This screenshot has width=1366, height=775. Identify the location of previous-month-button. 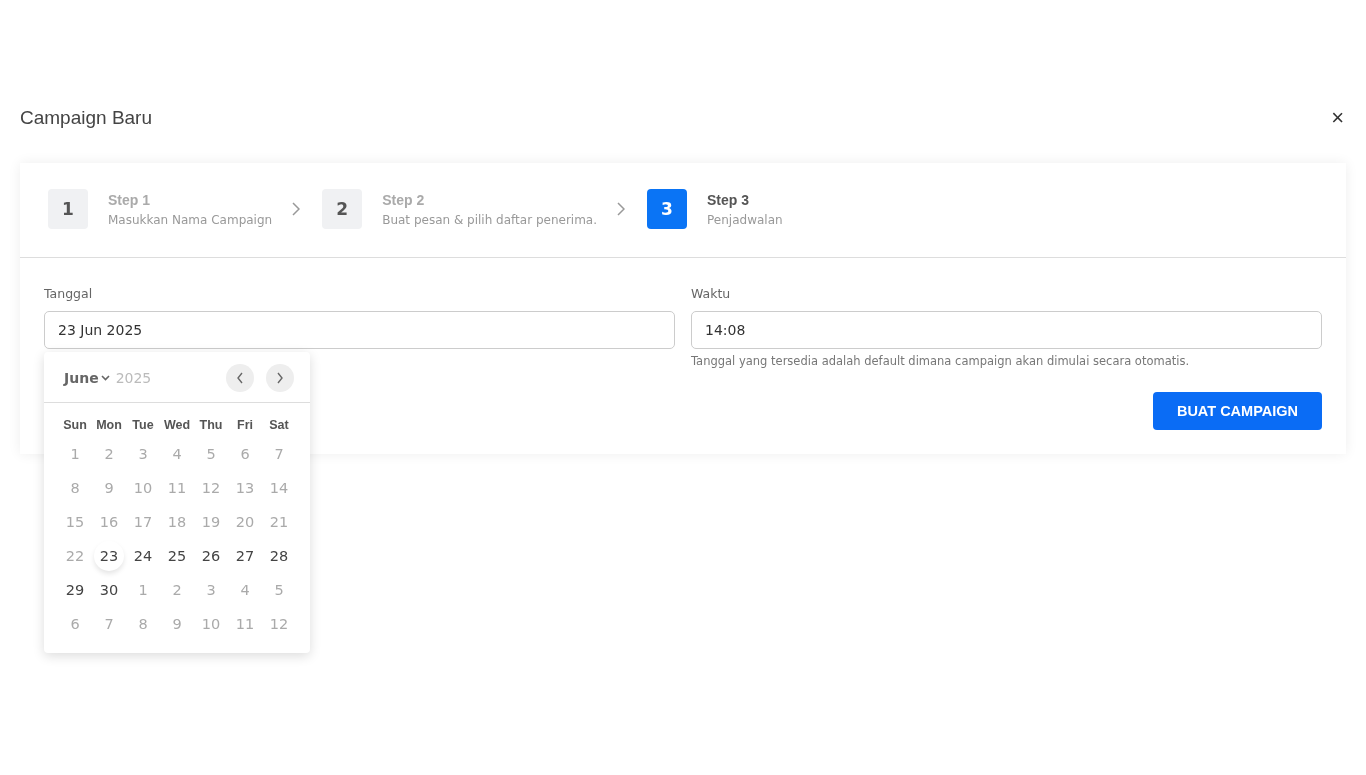
(240, 378).